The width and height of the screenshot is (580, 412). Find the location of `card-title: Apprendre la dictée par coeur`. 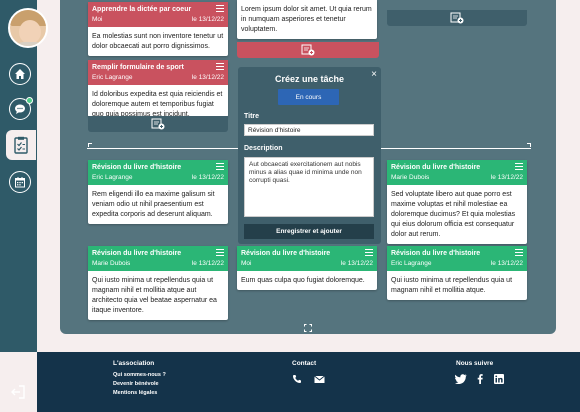

card-title: Apprendre la dictée par coeur is located at coordinates (142, 9).